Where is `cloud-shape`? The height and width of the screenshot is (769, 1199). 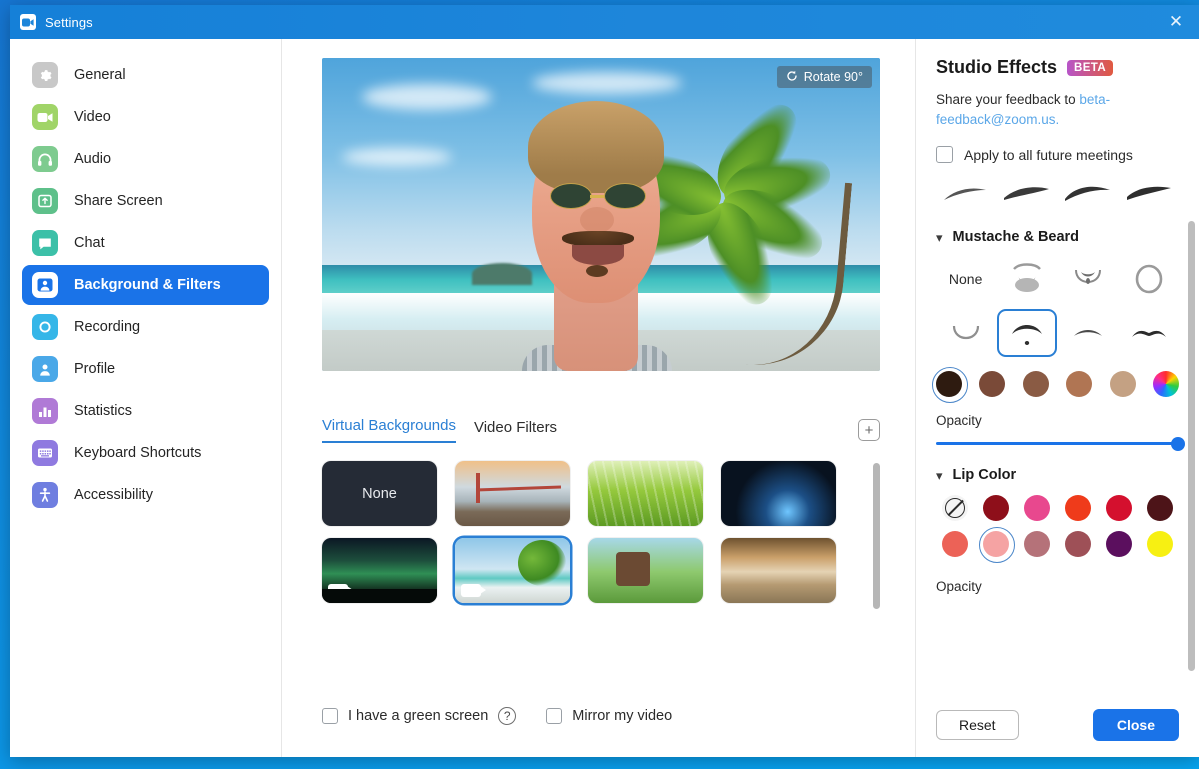
cloud-shape is located at coordinates (397, 157).